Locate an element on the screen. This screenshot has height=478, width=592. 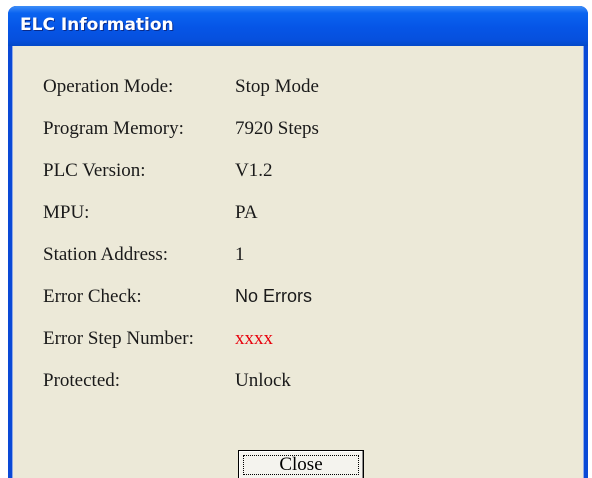
protected-value: Unlock is located at coordinates (263, 380).